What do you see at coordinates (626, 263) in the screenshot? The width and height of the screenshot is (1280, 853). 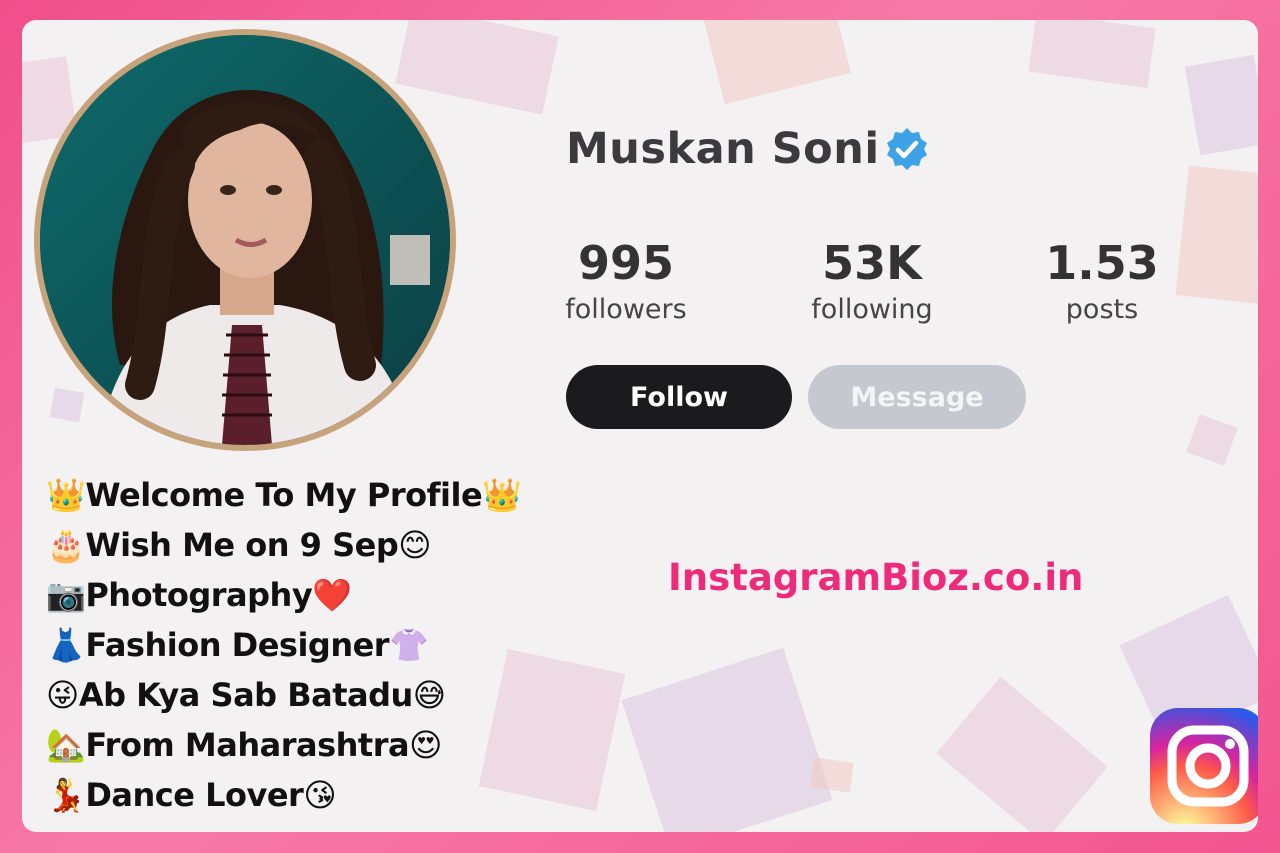 I see `followers-count: 995` at bounding box center [626, 263].